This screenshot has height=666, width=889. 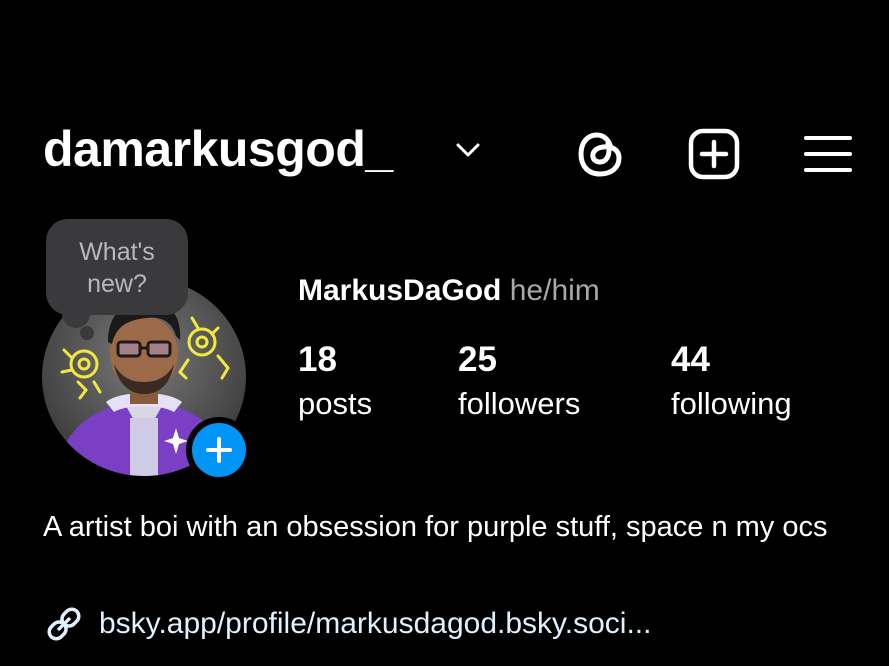 I want to click on plus-icon, so click(x=219, y=450).